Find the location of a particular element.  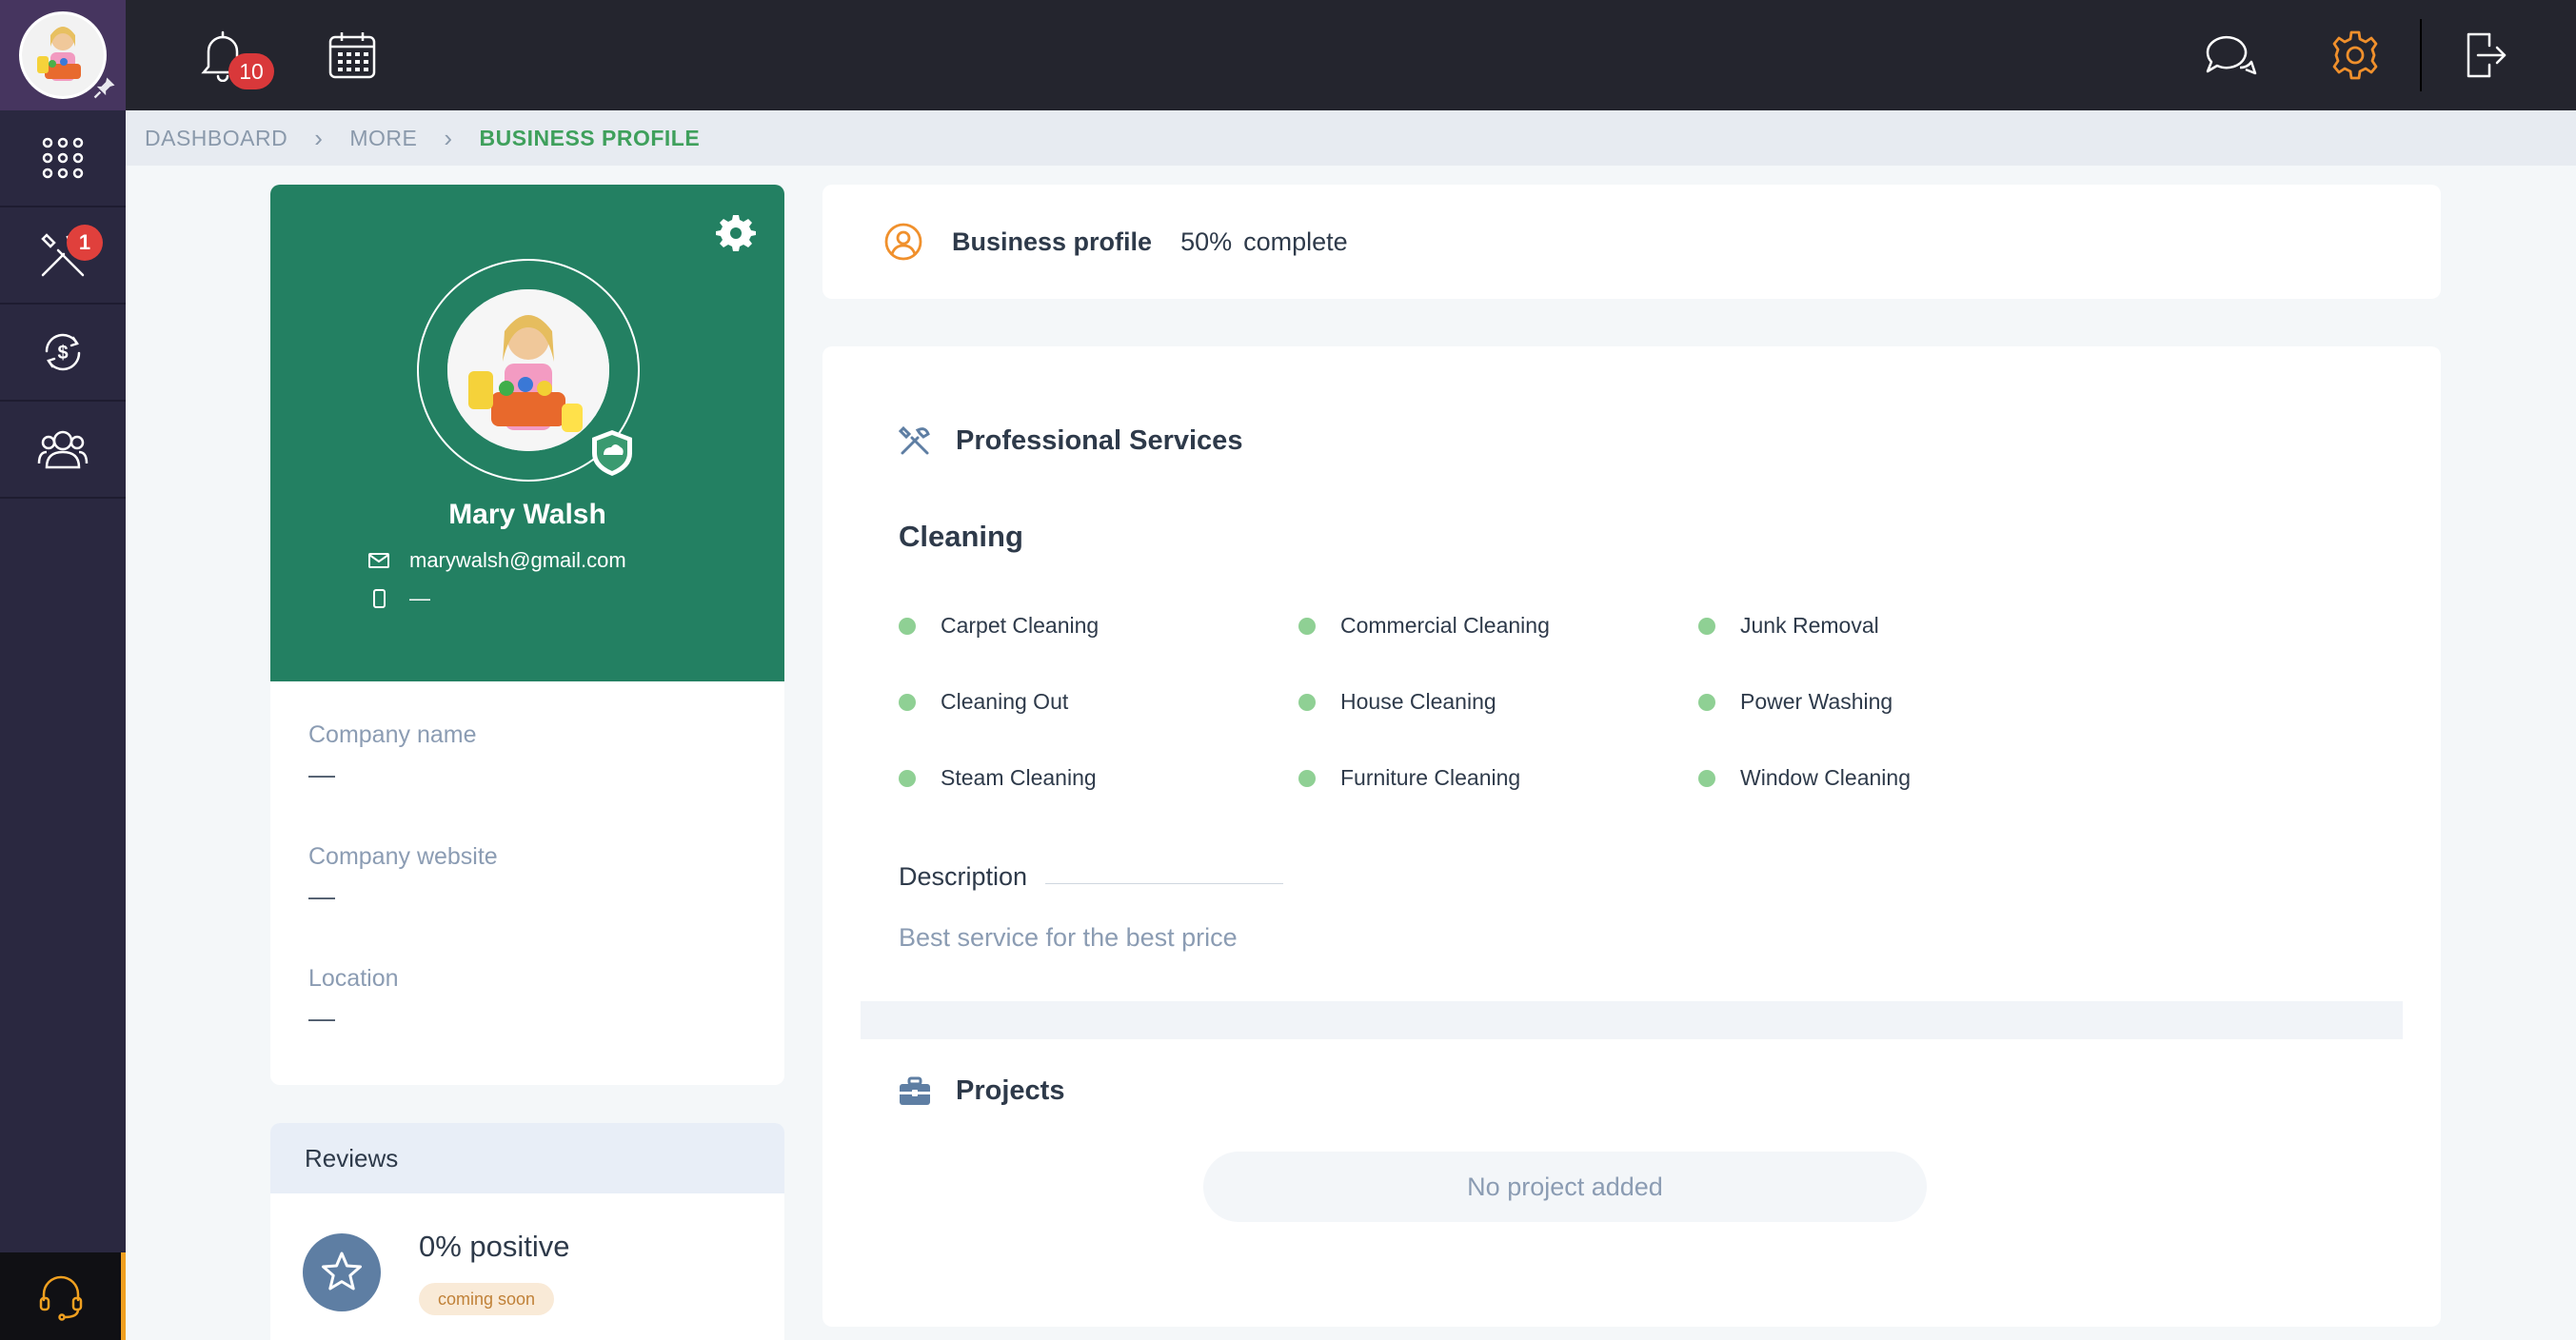

profile-completion-card: Business profile 50% complete is located at coordinates (1631, 242).